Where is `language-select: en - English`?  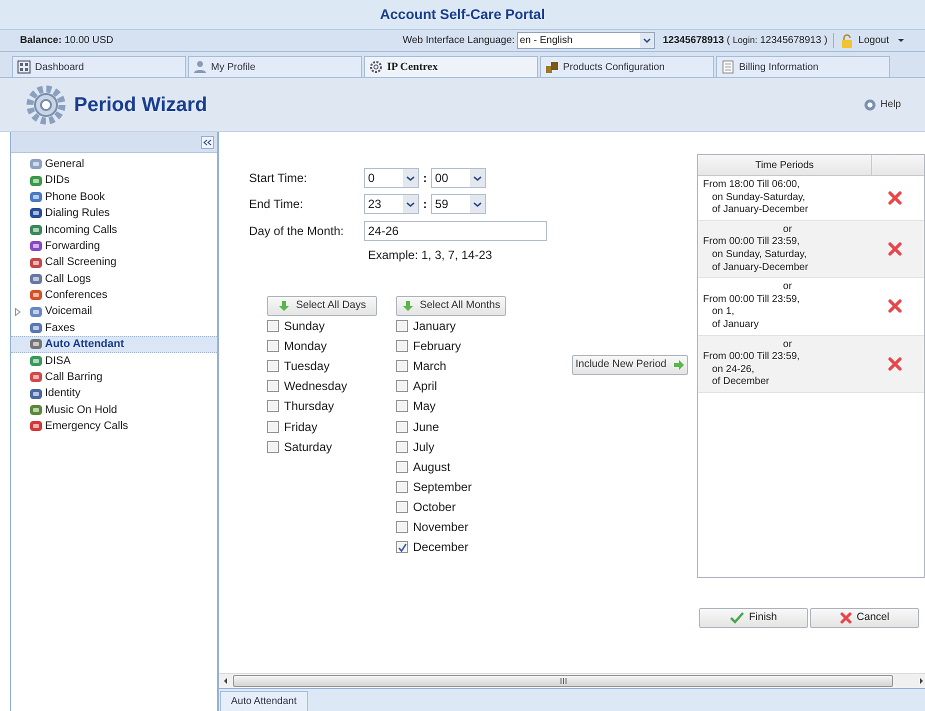
language-select: en - English is located at coordinates (585, 40).